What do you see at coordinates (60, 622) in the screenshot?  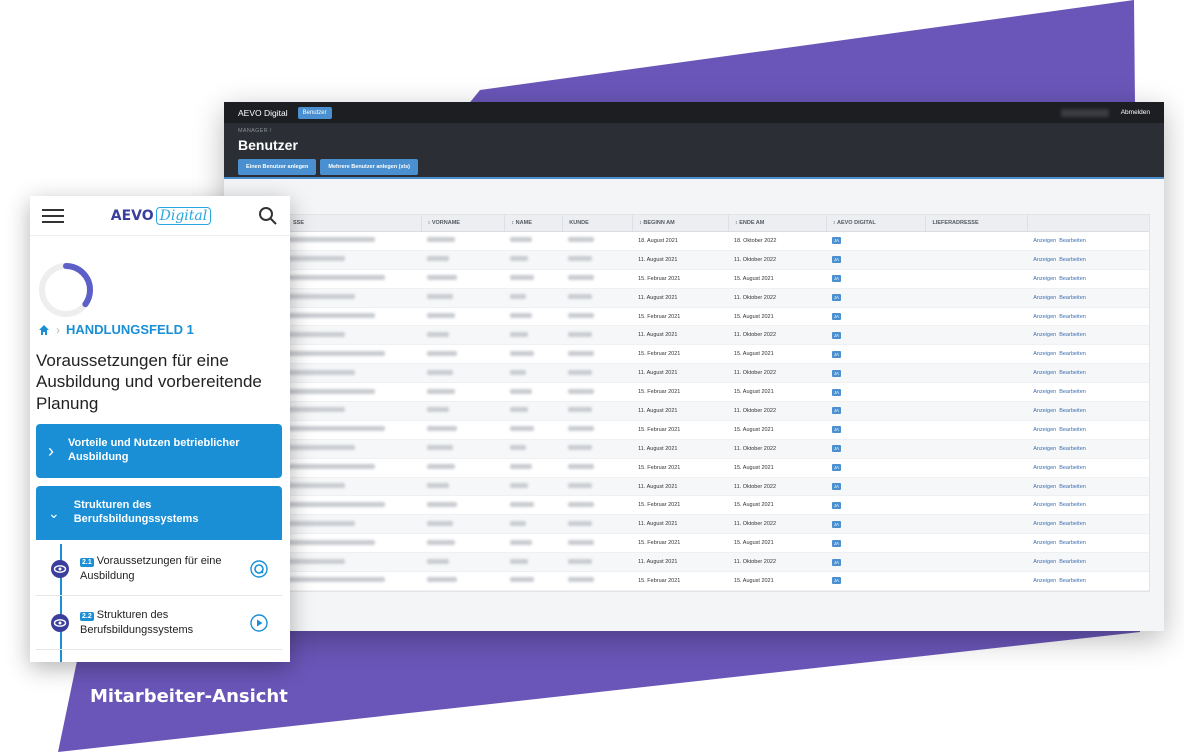 I see `eye-icon` at bounding box center [60, 622].